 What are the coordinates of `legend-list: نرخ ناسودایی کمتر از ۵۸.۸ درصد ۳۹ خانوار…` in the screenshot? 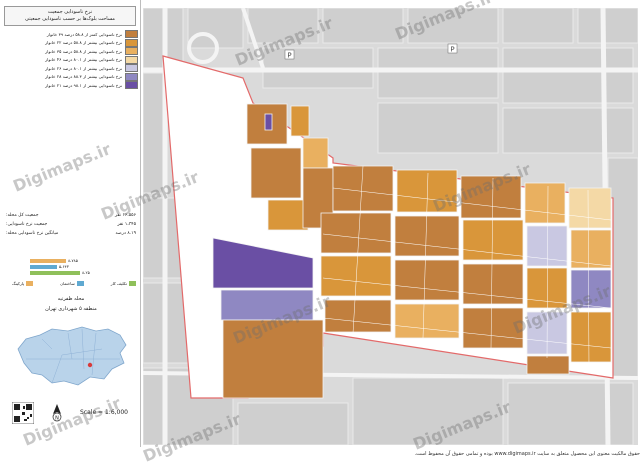 It's located at (74, 60).